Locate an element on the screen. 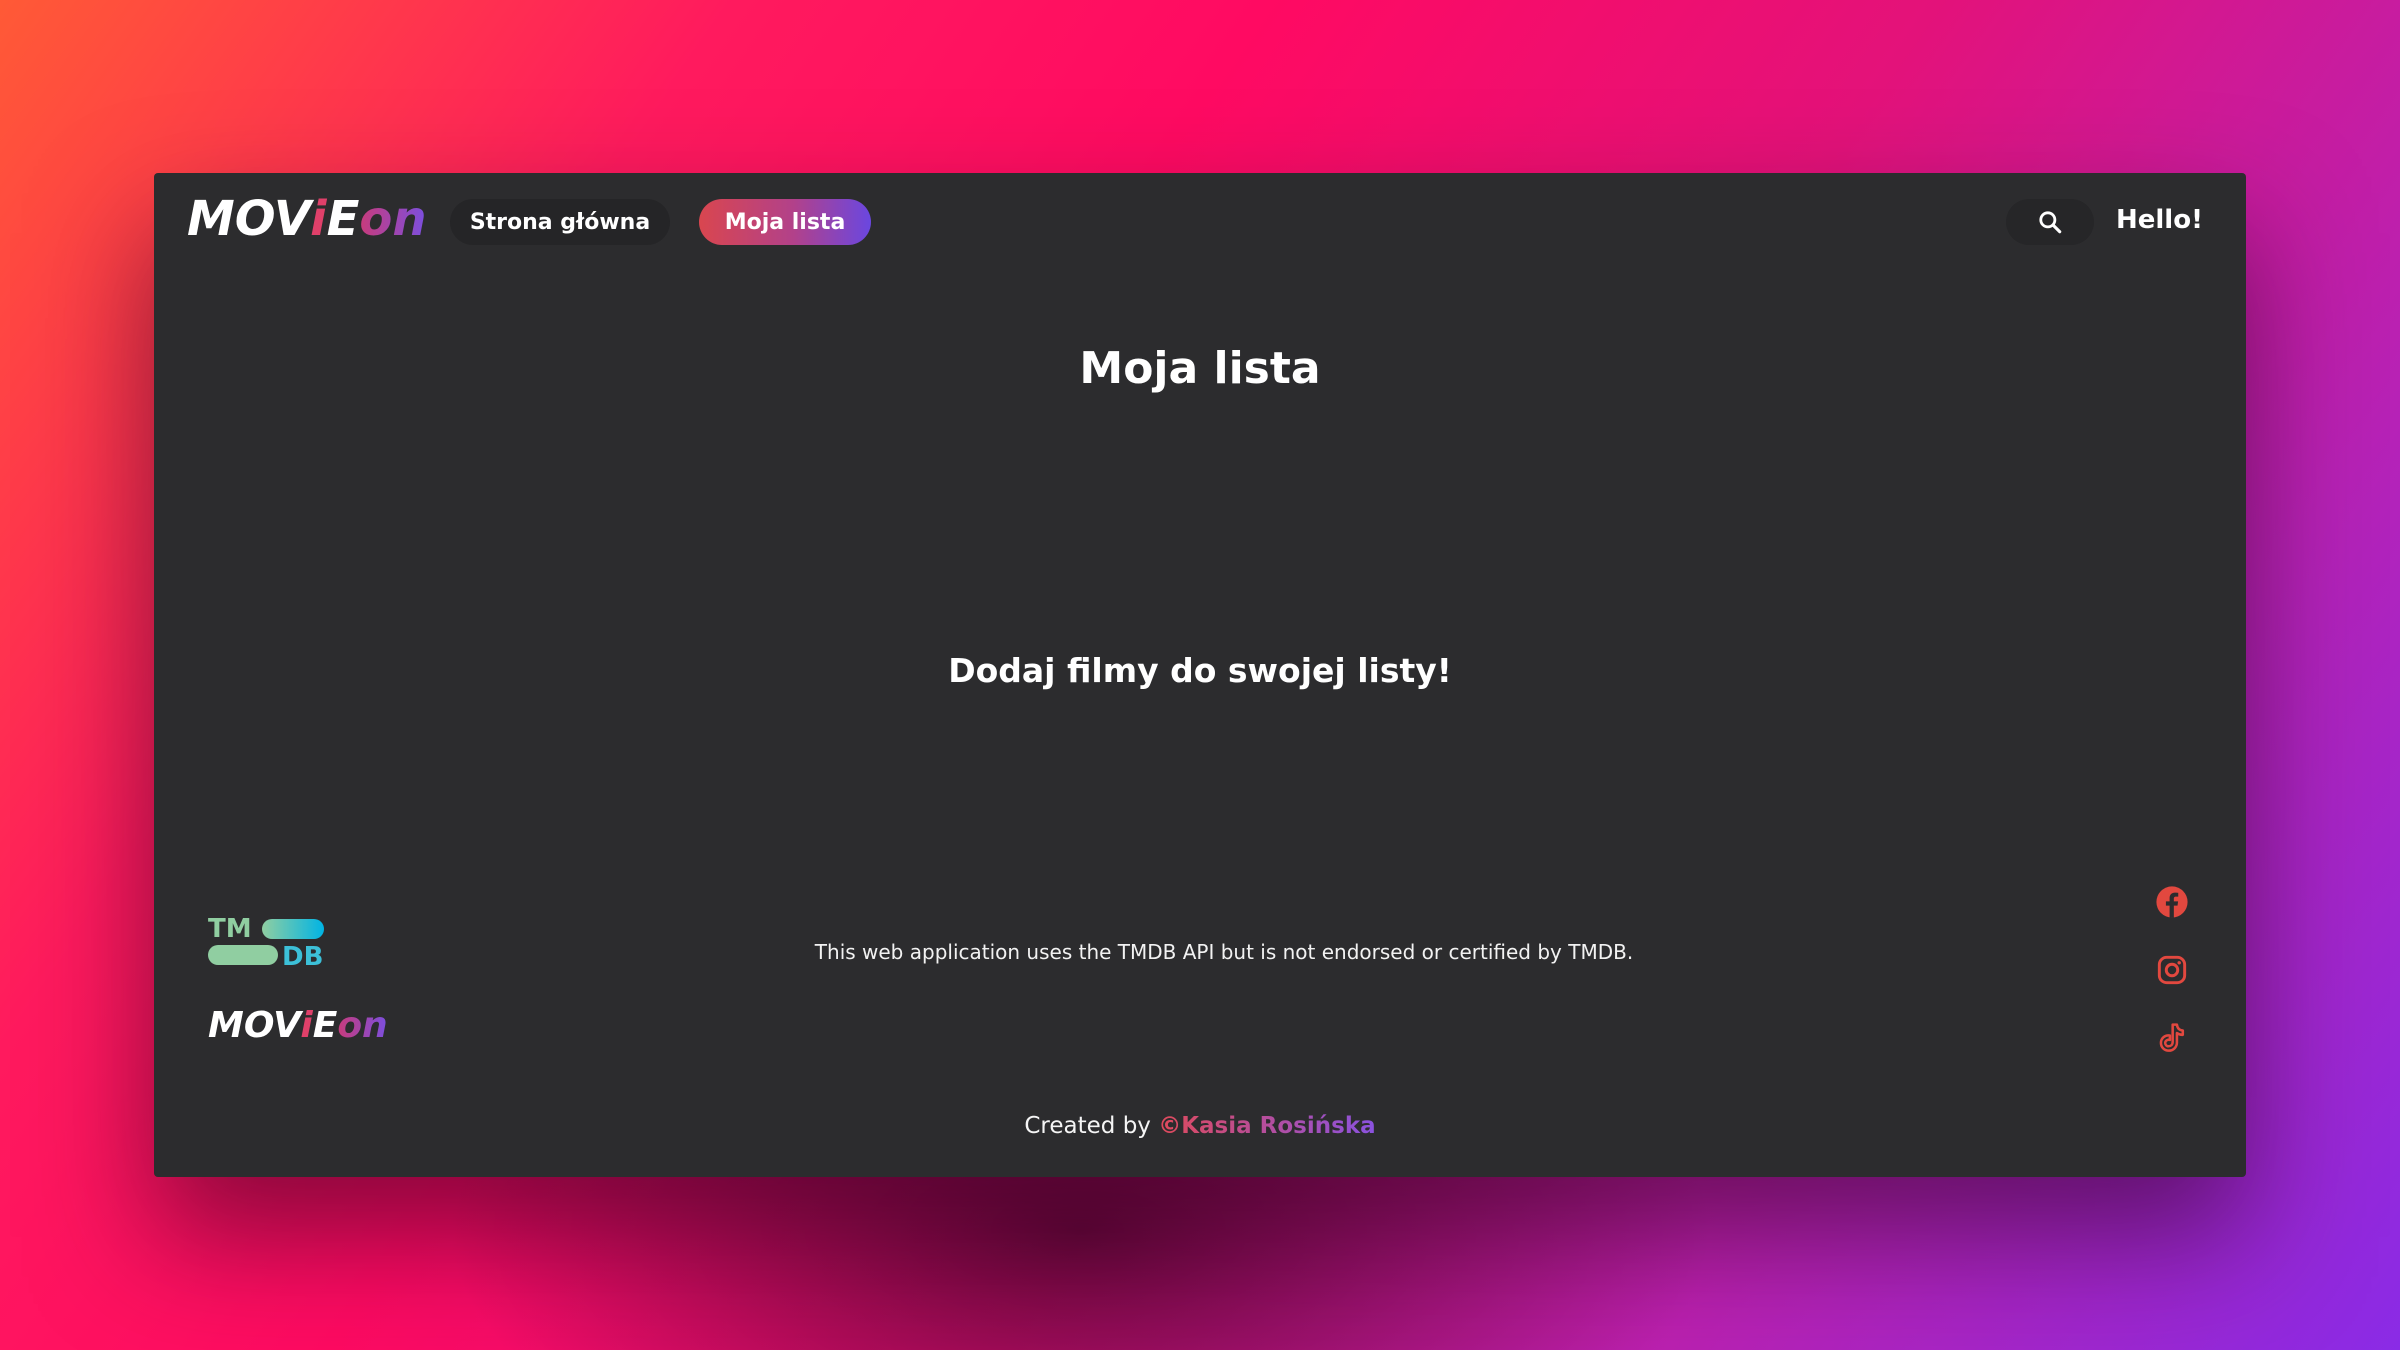 This screenshot has height=1350, width=2400. facebook-icon is located at coordinates (2172, 902).